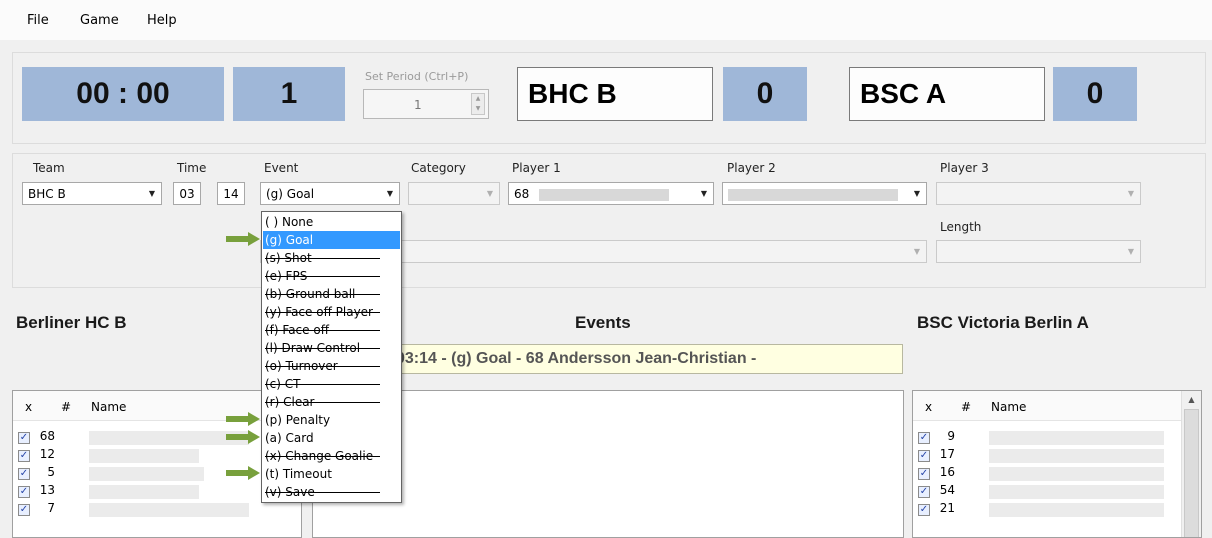 Image resolution: width=1212 pixels, height=538 pixels. Describe the element at coordinates (47, 490) in the screenshot. I see `player-number: 13` at that location.